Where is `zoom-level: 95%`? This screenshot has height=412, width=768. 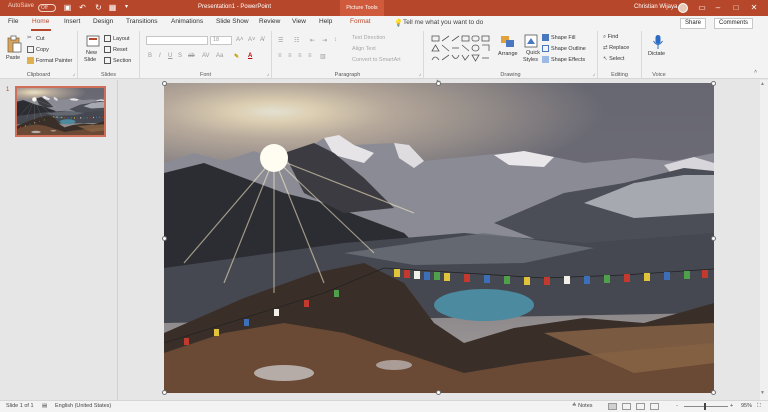
zoom-level: 95% is located at coordinates (746, 406).